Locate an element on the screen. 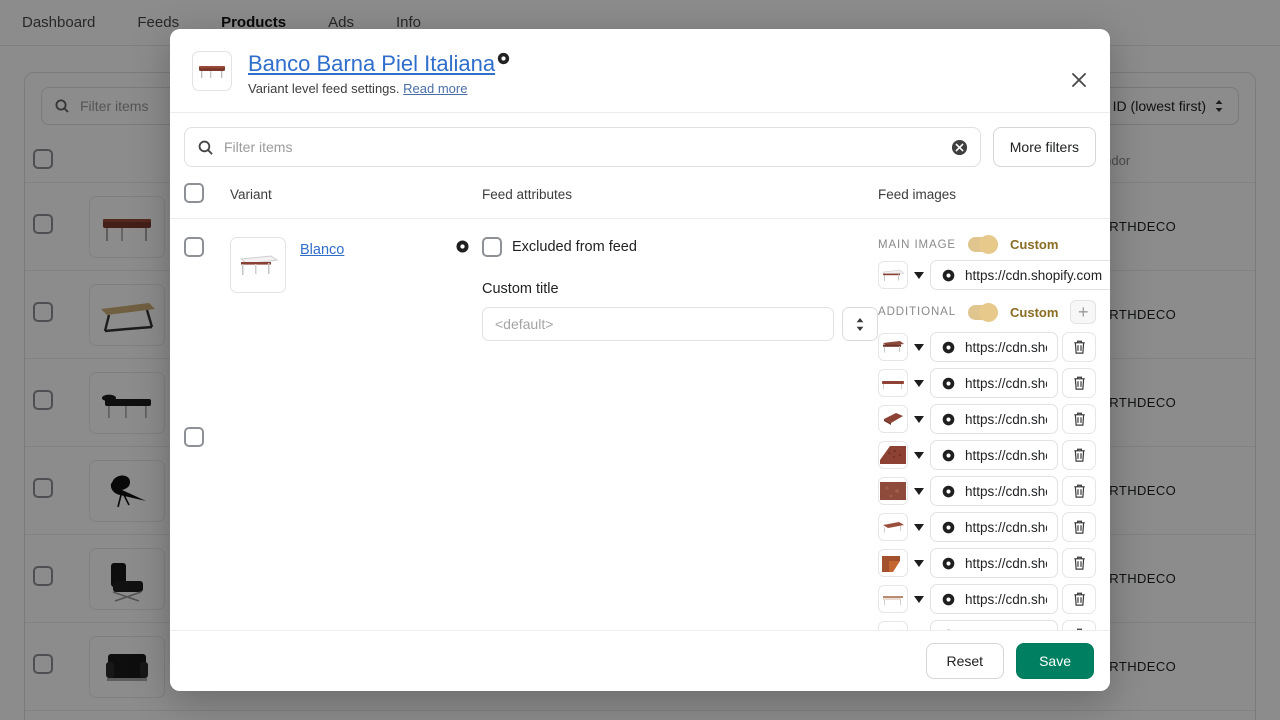 This screenshot has width=1280, height=720. subtitle-text: Variant level feed settings. is located at coordinates (324, 89).